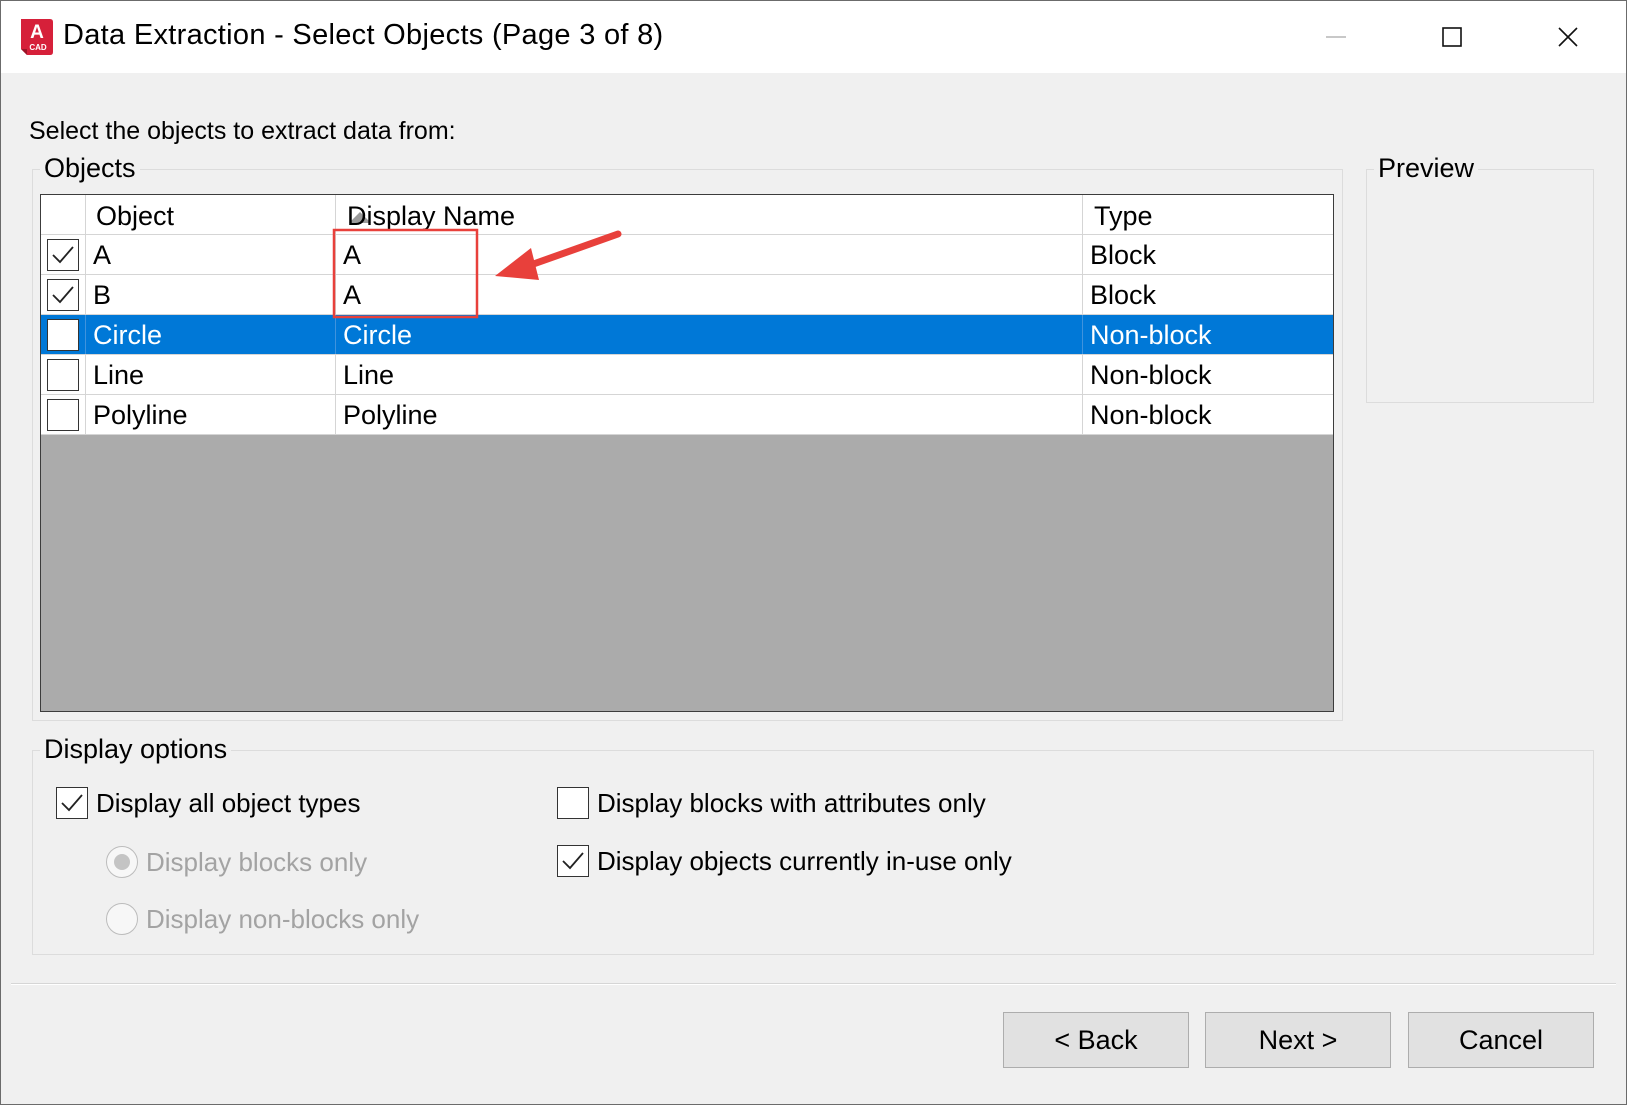 The image size is (1627, 1105). What do you see at coordinates (211, 374) in the screenshot?
I see `object-cell: Line` at bounding box center [211, 374].